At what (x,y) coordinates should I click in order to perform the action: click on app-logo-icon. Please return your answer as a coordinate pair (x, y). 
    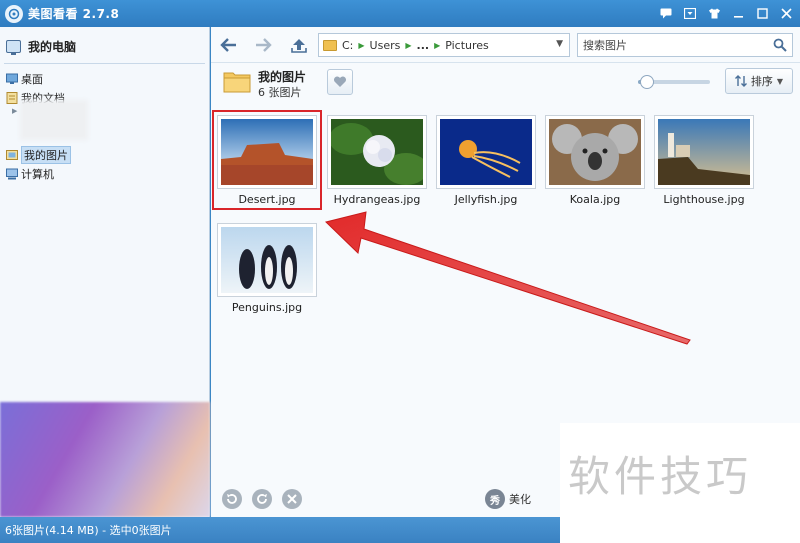
    Looking at the image, I should click on (14, 13).